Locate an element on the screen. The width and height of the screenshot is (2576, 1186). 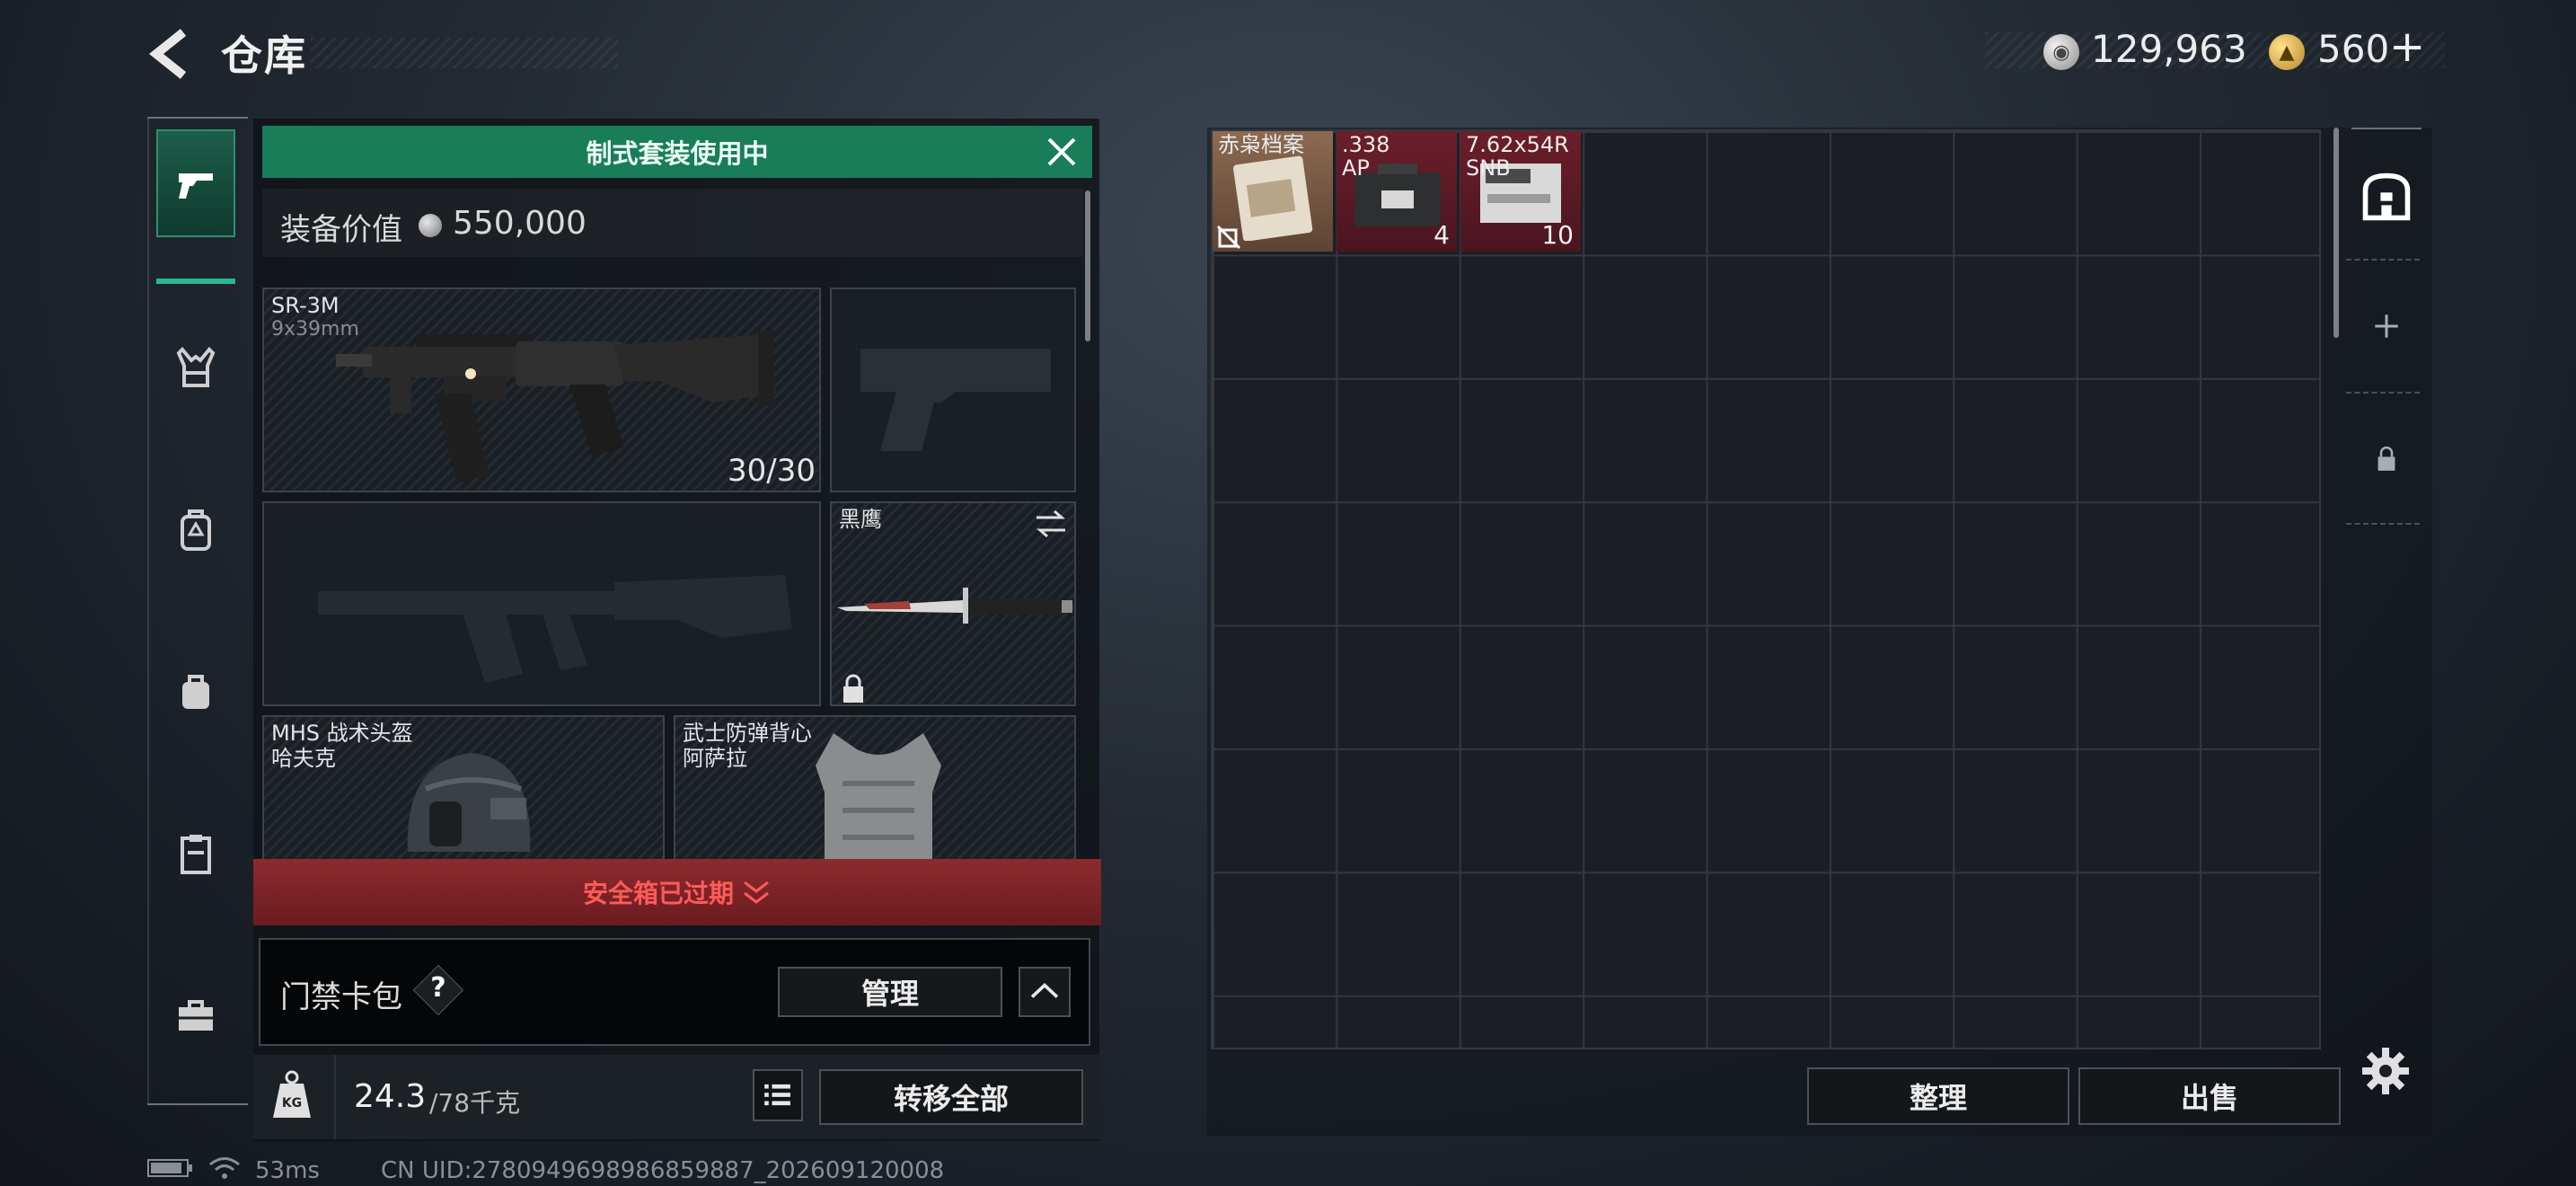
list-icon is located at coordinates (777, 1095).